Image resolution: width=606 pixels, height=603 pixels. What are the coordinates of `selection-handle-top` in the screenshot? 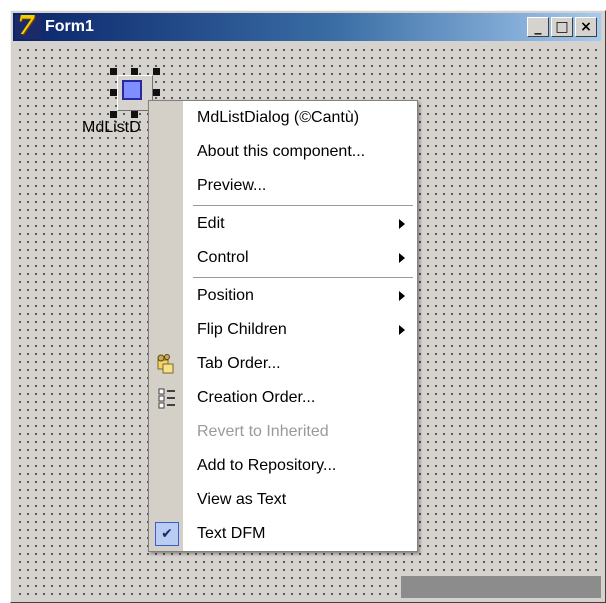 It's located at (134, 71).